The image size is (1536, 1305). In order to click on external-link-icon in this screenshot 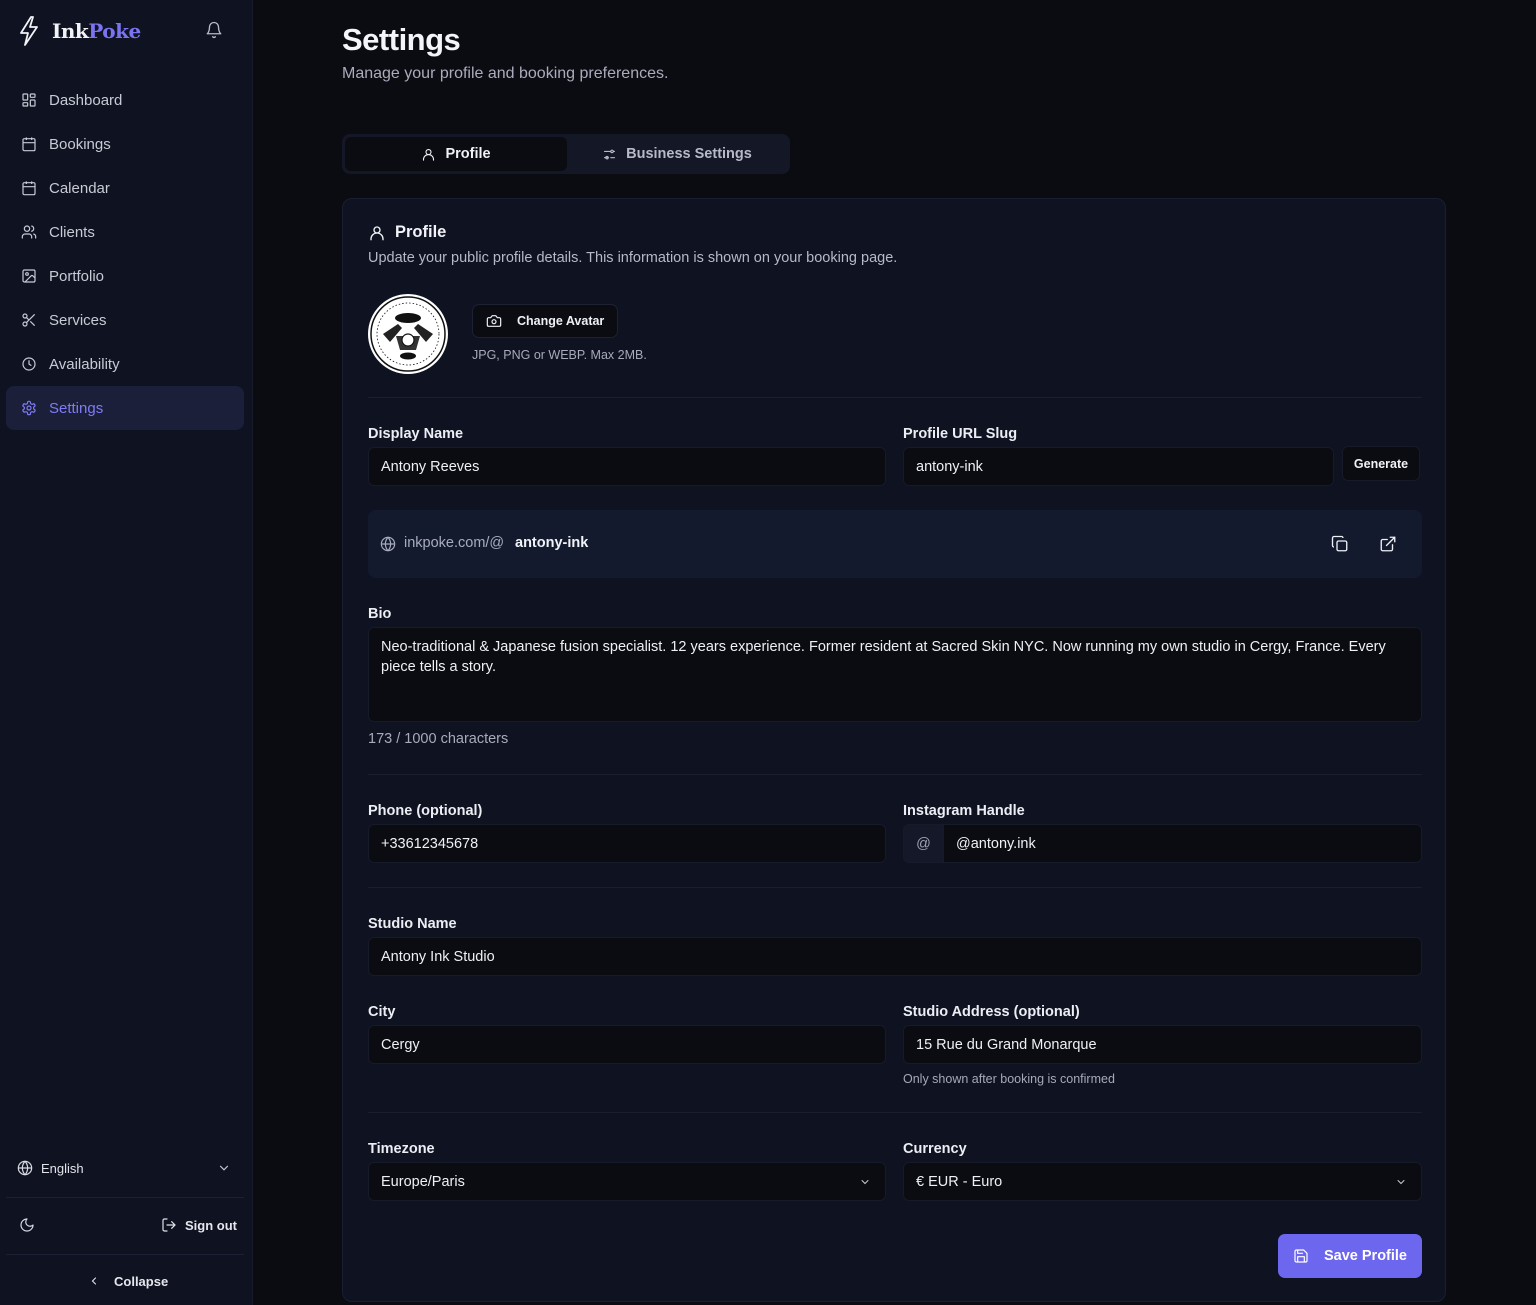, I will do `click(1388, 544)`.